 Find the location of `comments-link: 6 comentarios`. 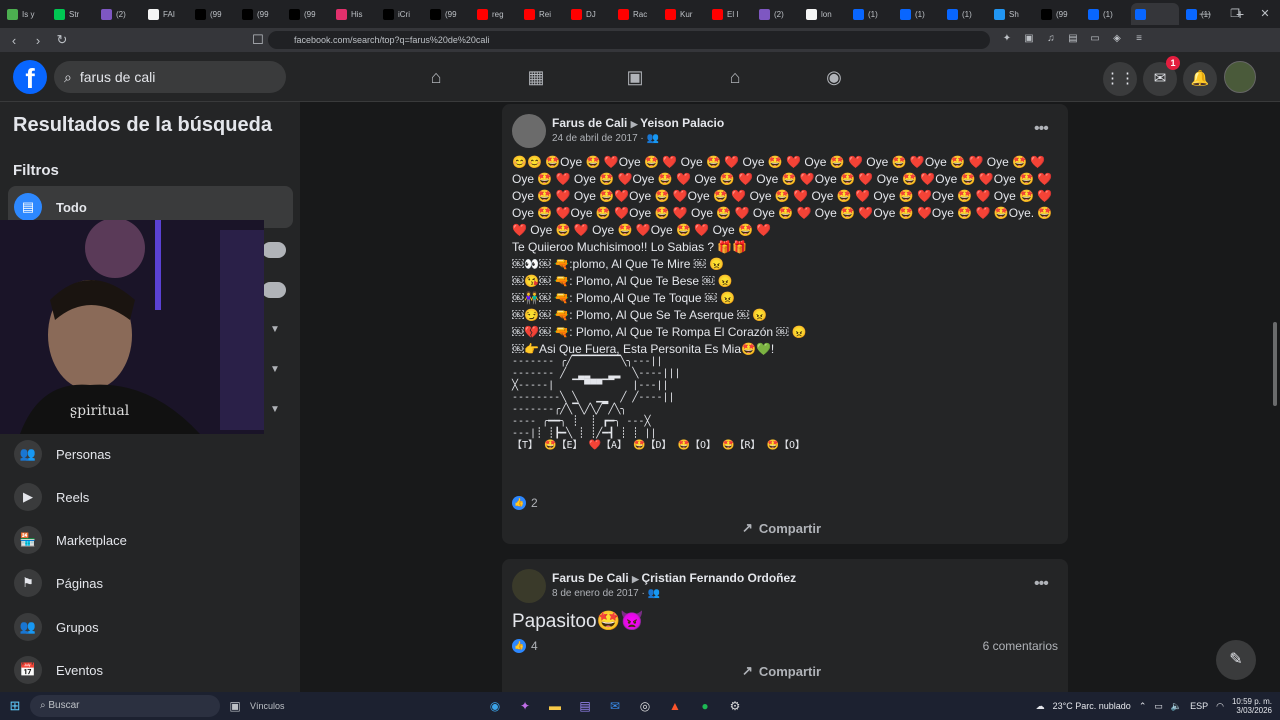

comments-link: 6 comentarios is located at coordinates (1020, 646).